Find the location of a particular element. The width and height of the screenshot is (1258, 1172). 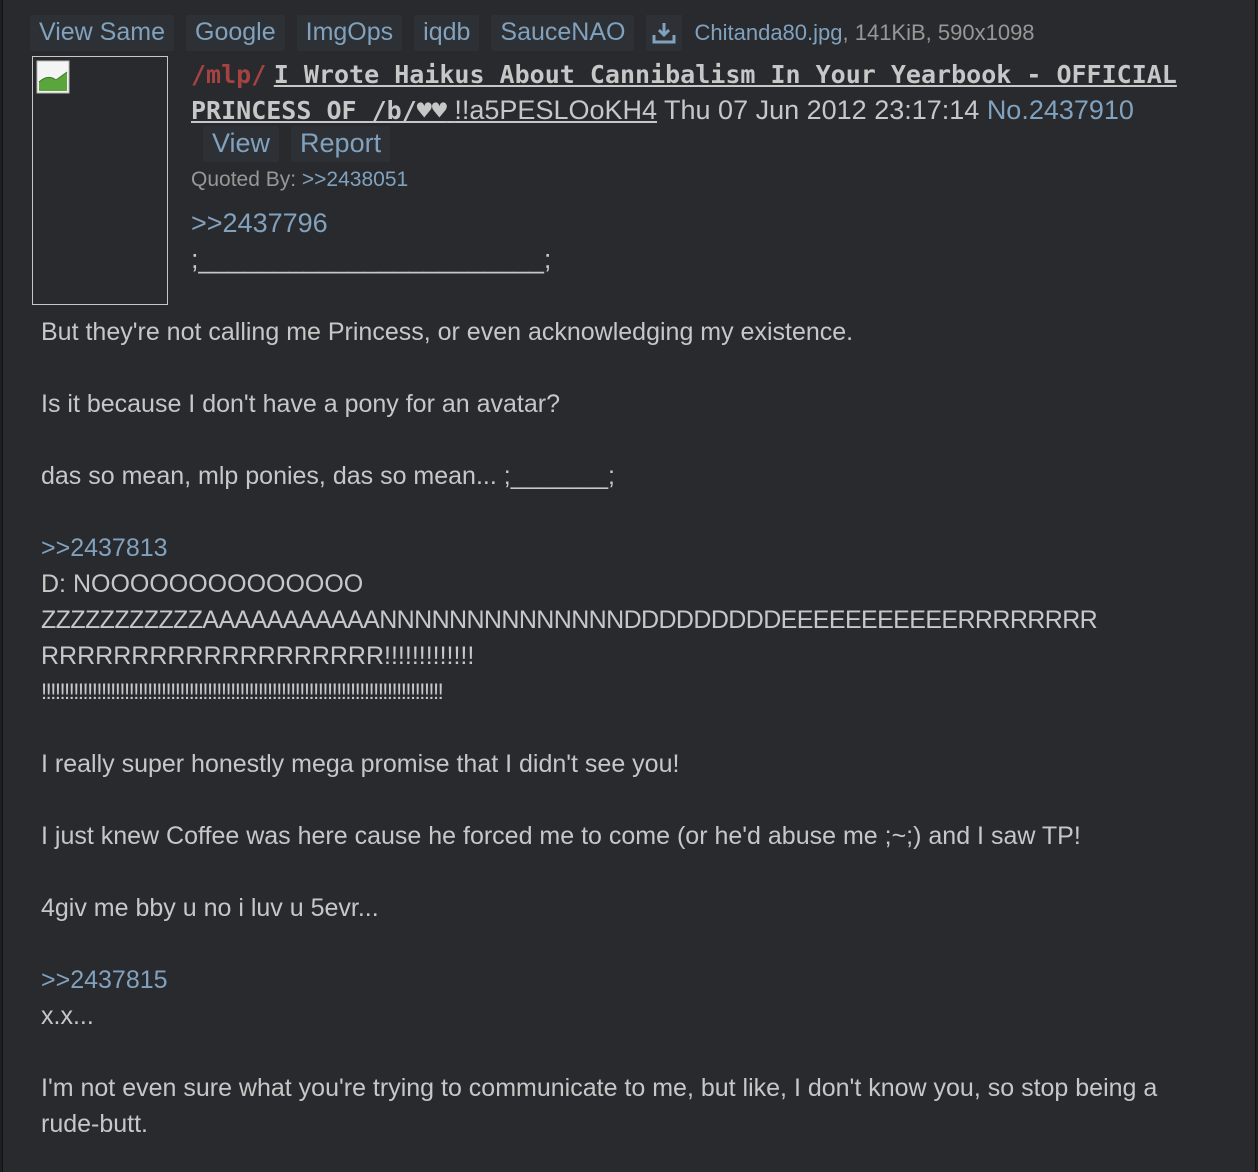

iqdb-button: iqdb is located at coordinates (447, 33).